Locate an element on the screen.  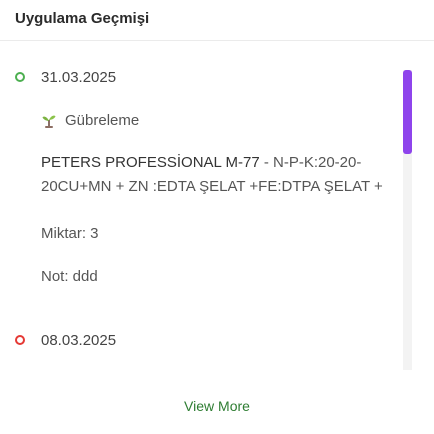
entry-activity: Gübreleme is located at coordinates (90, 120).